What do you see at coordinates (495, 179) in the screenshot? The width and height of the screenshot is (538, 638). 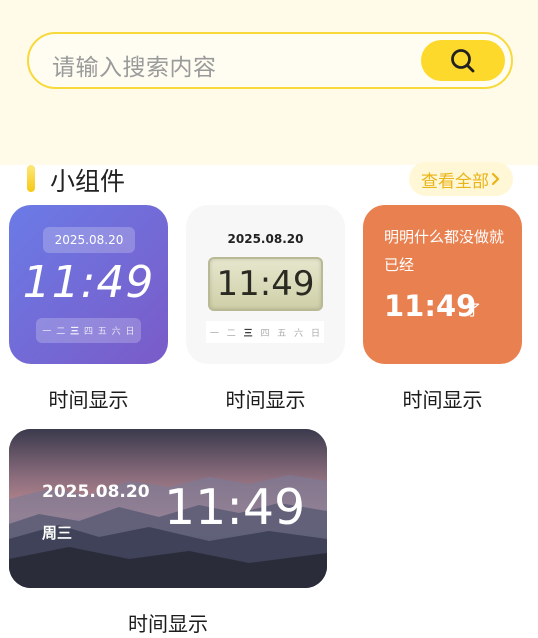 I see `chevron-right-icon` at bounding box center [495, 179].